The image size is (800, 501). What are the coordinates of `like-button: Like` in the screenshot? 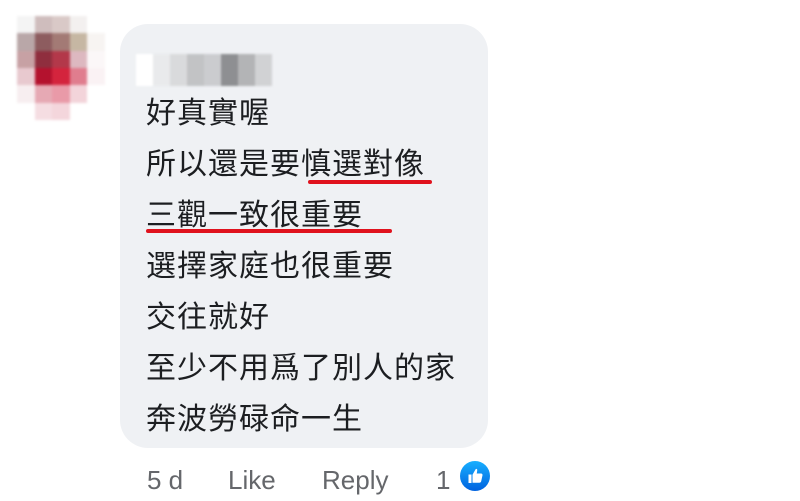 It's located at (252, 480).